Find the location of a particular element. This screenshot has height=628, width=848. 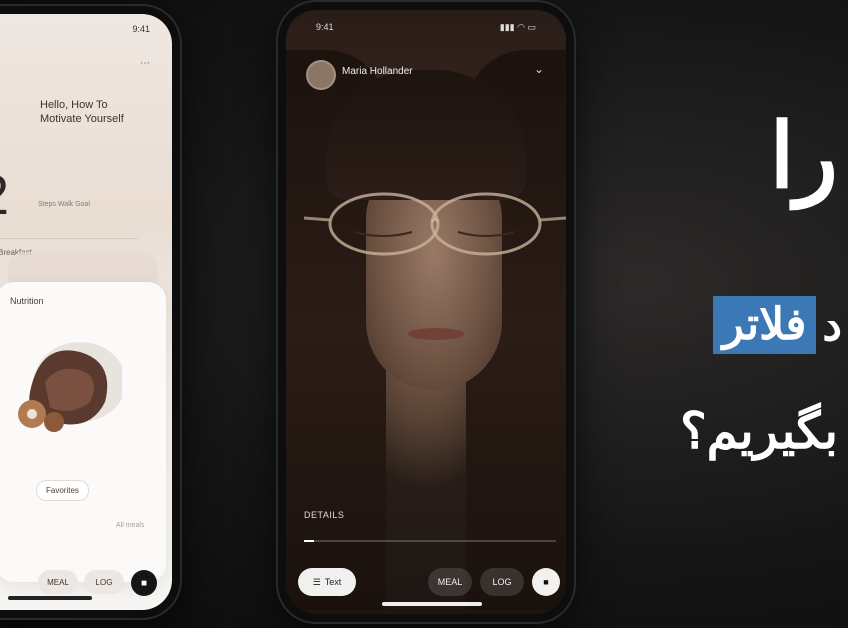

portrait-glasses is located at coordinates (435, 224).